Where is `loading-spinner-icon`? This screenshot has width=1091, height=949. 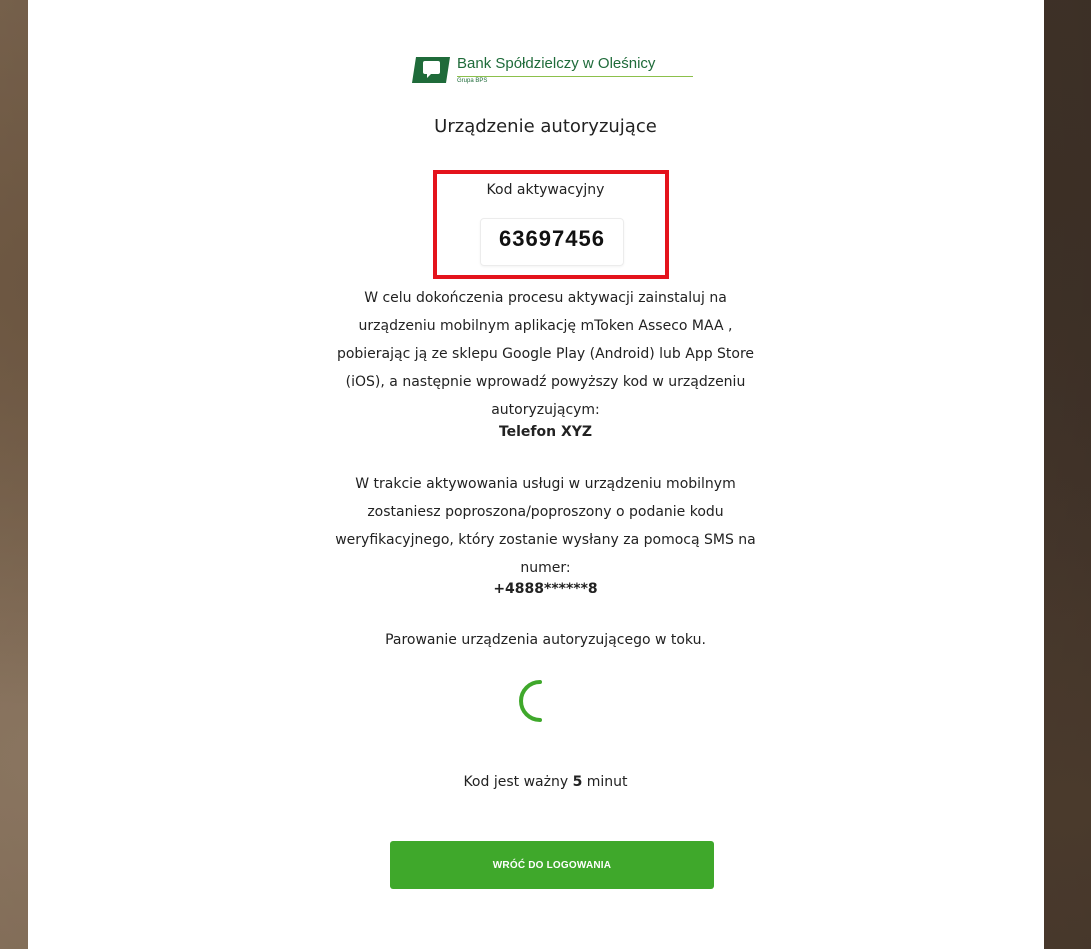 loading-spinner-icon is located at coordinates (530, 701).